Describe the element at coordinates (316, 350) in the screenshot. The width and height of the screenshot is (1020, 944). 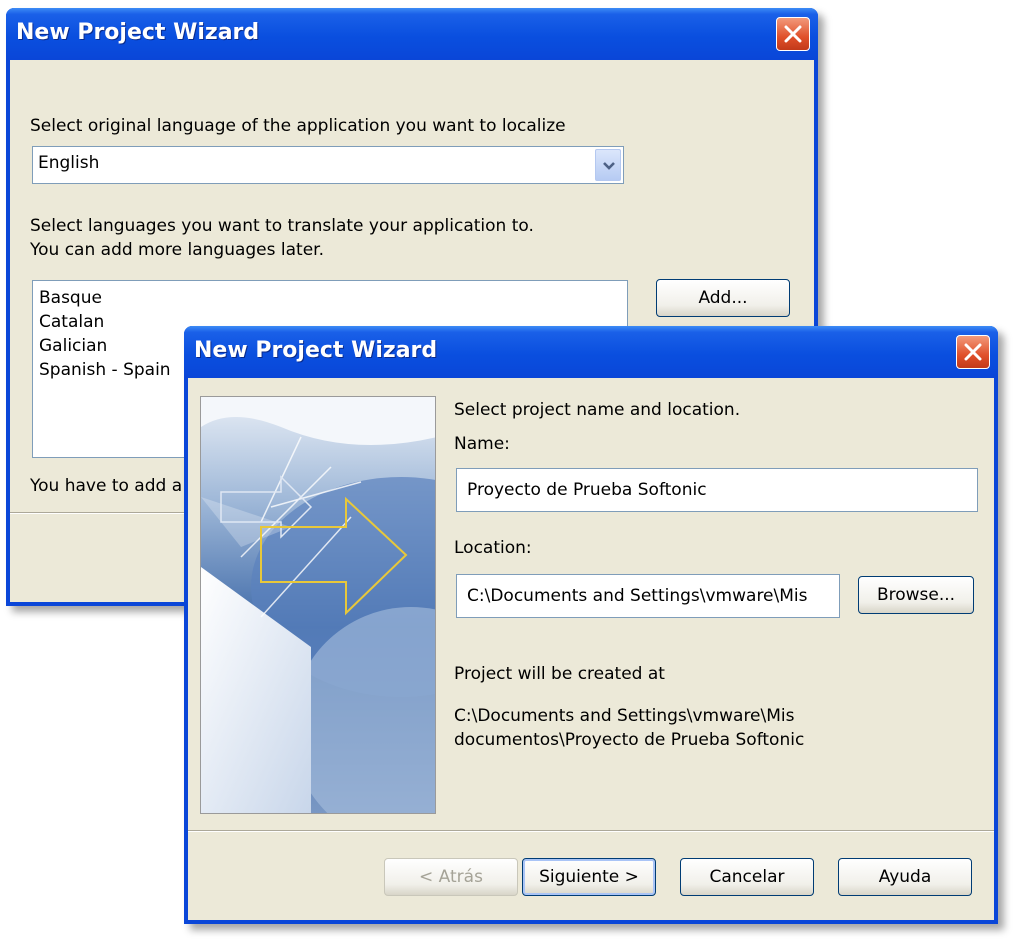
I see `front-window-title: New Project Wizard` at that location.